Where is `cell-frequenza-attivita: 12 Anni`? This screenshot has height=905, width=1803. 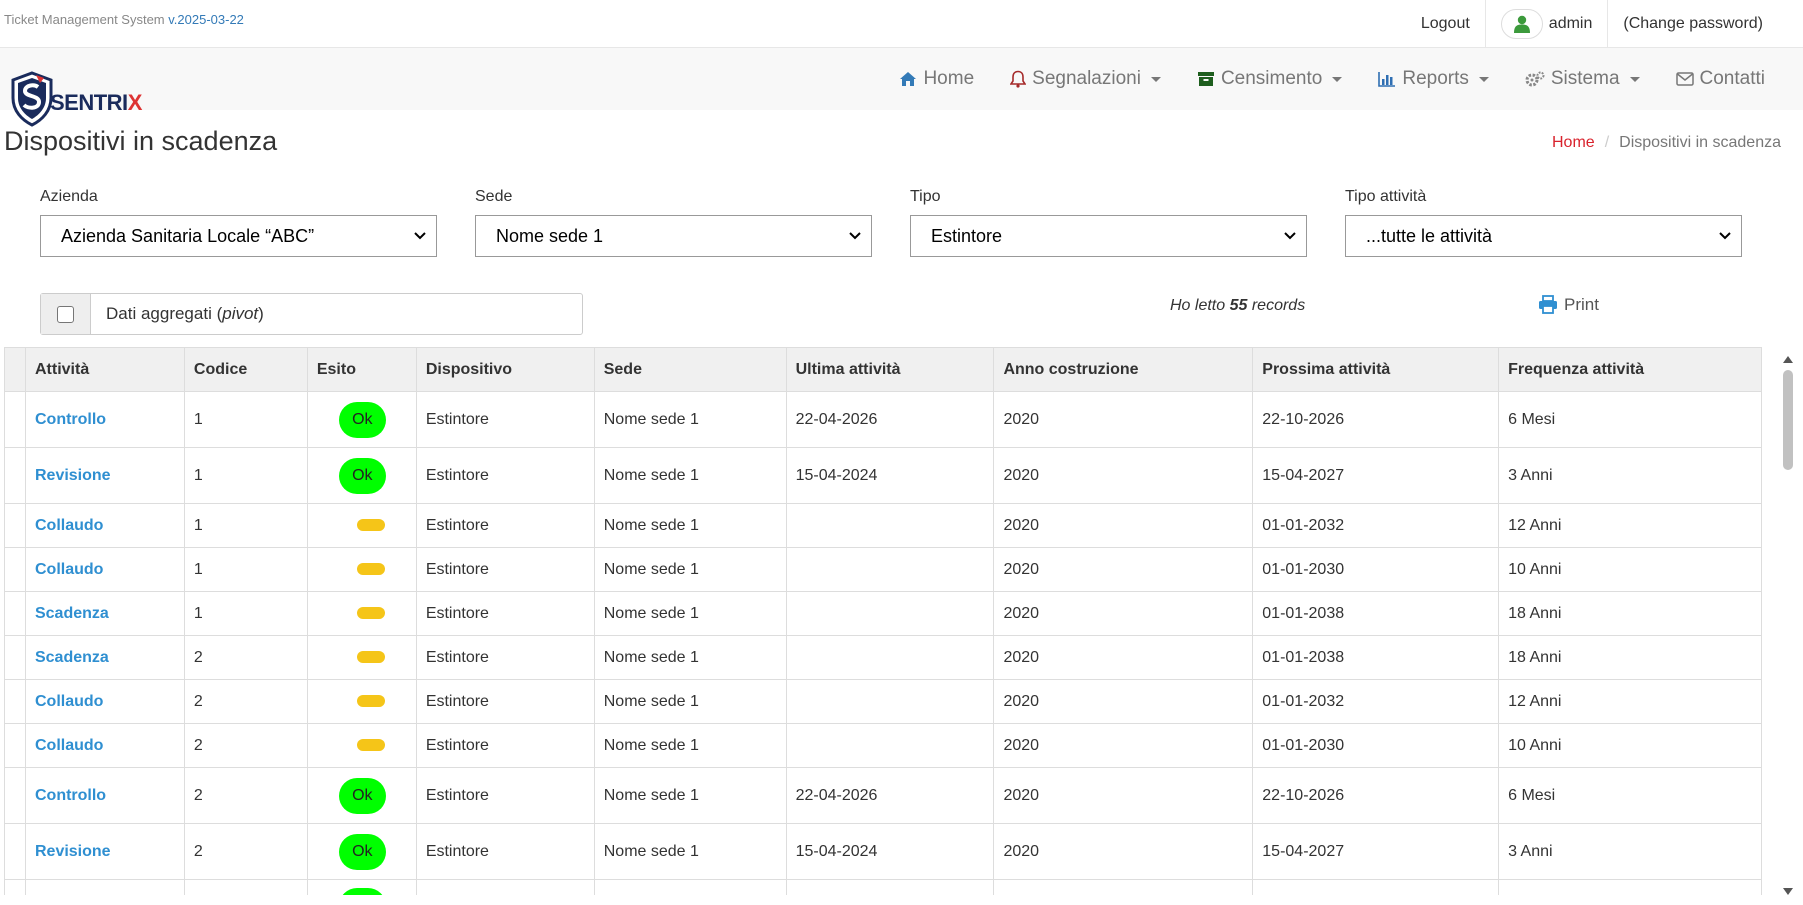
cell-frequenza-attivita: 12 Anni is located at coordinates (1630, 525).